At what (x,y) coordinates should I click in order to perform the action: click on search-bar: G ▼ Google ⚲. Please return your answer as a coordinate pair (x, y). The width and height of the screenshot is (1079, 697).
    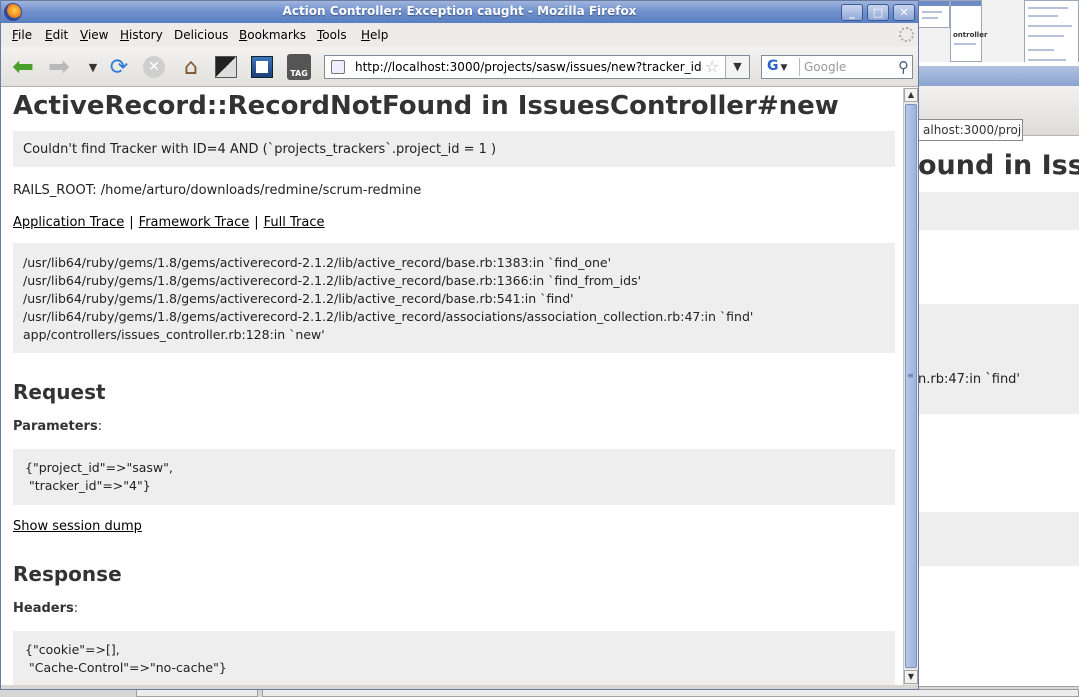
    Looking at the image, I should click on (837, 67).